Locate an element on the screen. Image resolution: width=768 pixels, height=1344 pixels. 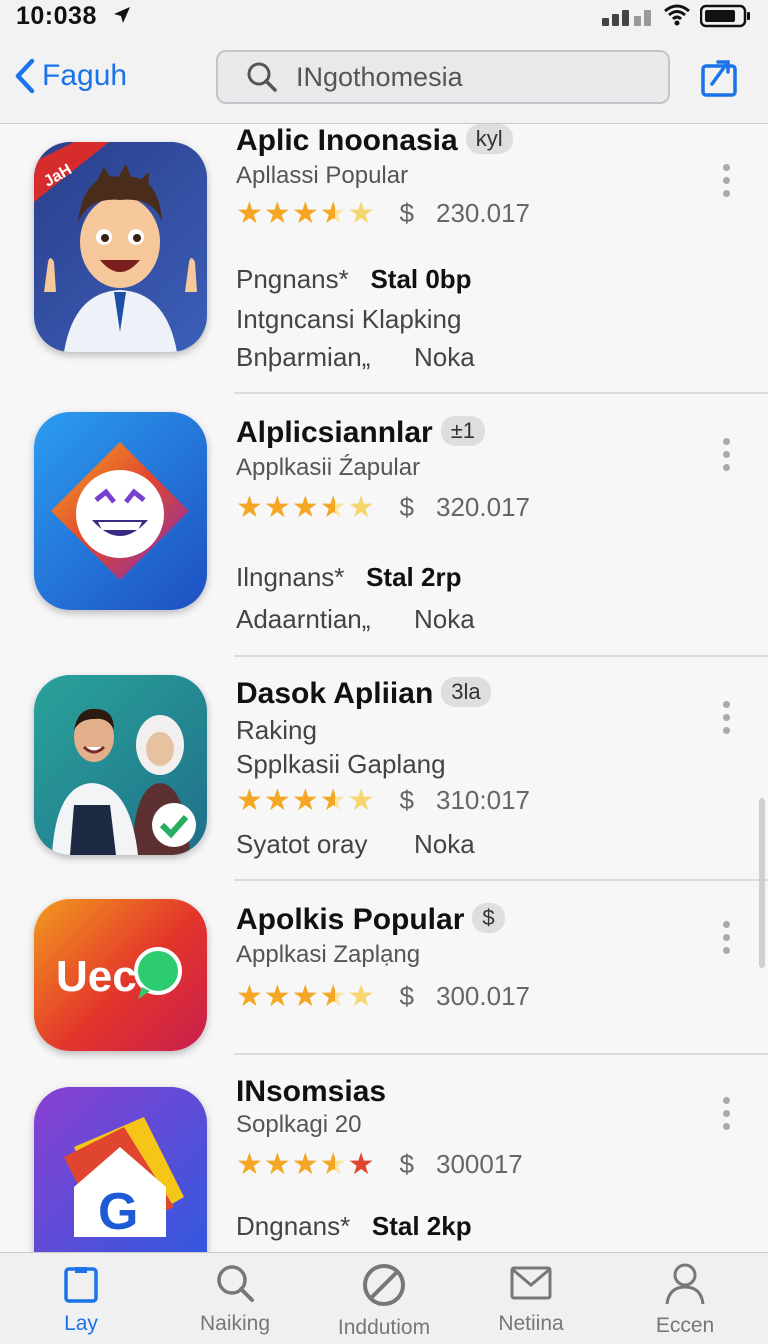
app-subtitle: Apllassi Popular is located at coordinates (322, 175).